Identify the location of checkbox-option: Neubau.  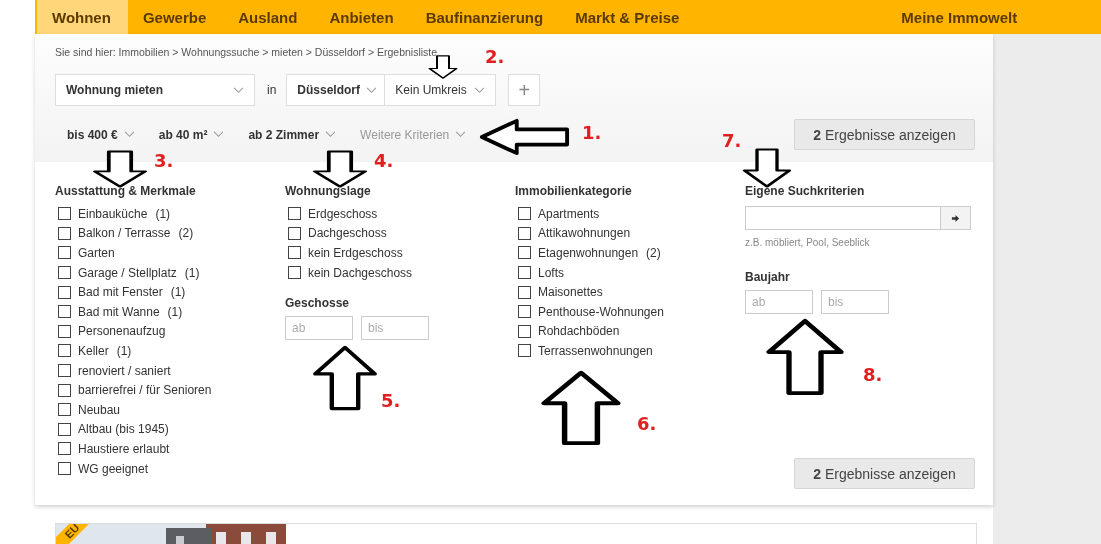
(88, 409).